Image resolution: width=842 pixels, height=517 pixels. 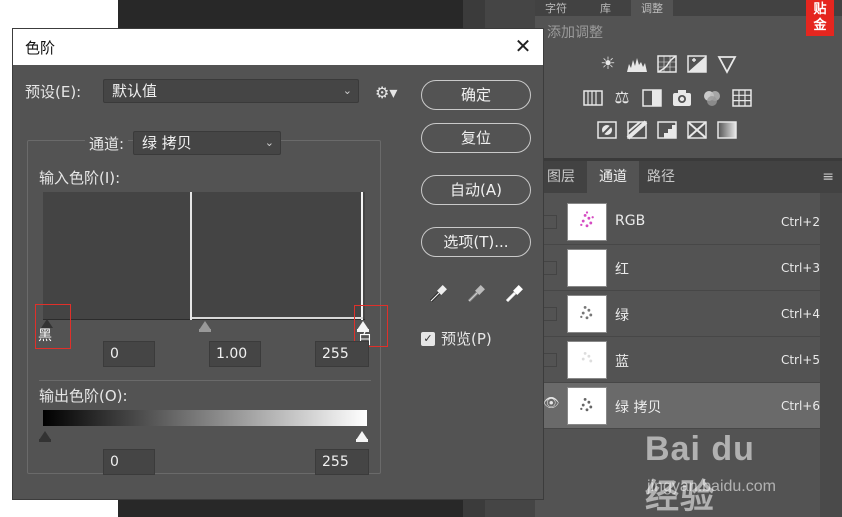 I want to click on selective-color-icon, so click(x=697, y=130).